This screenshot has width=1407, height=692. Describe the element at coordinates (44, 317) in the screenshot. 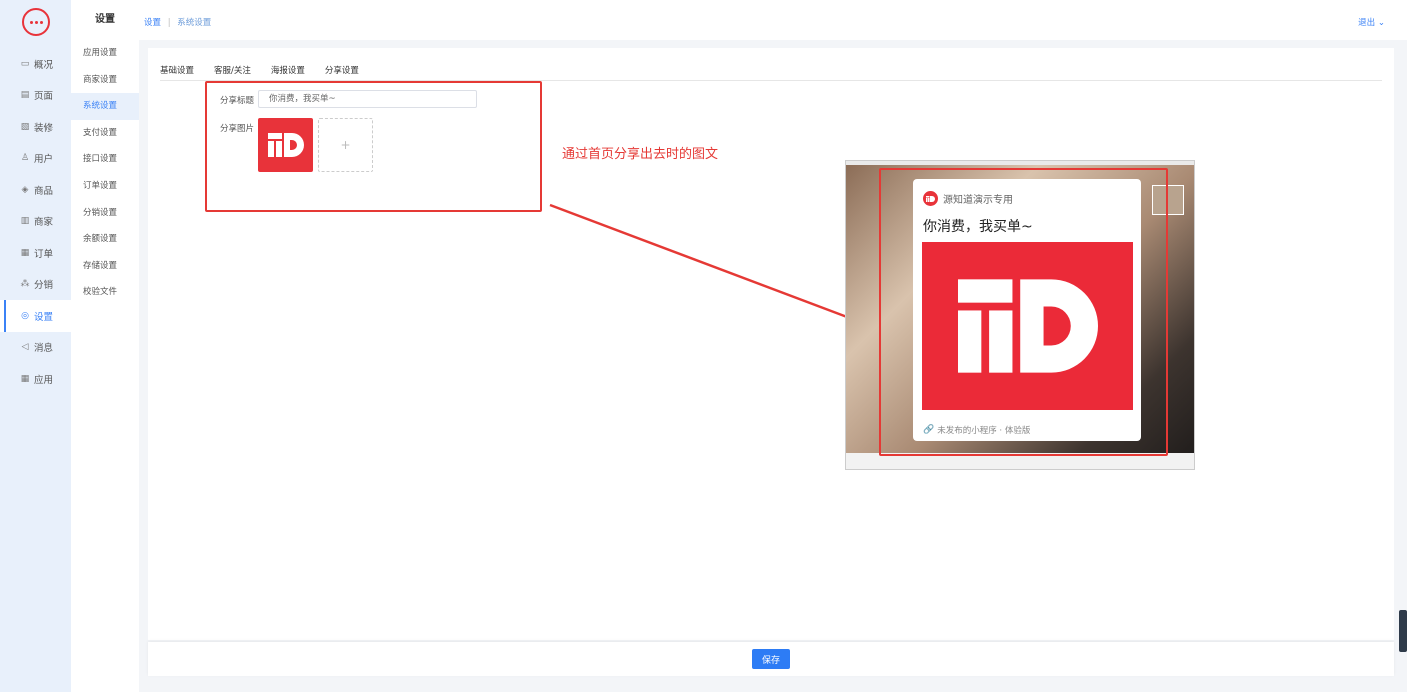

I see `sidebar-item-label: 设置` at that location.